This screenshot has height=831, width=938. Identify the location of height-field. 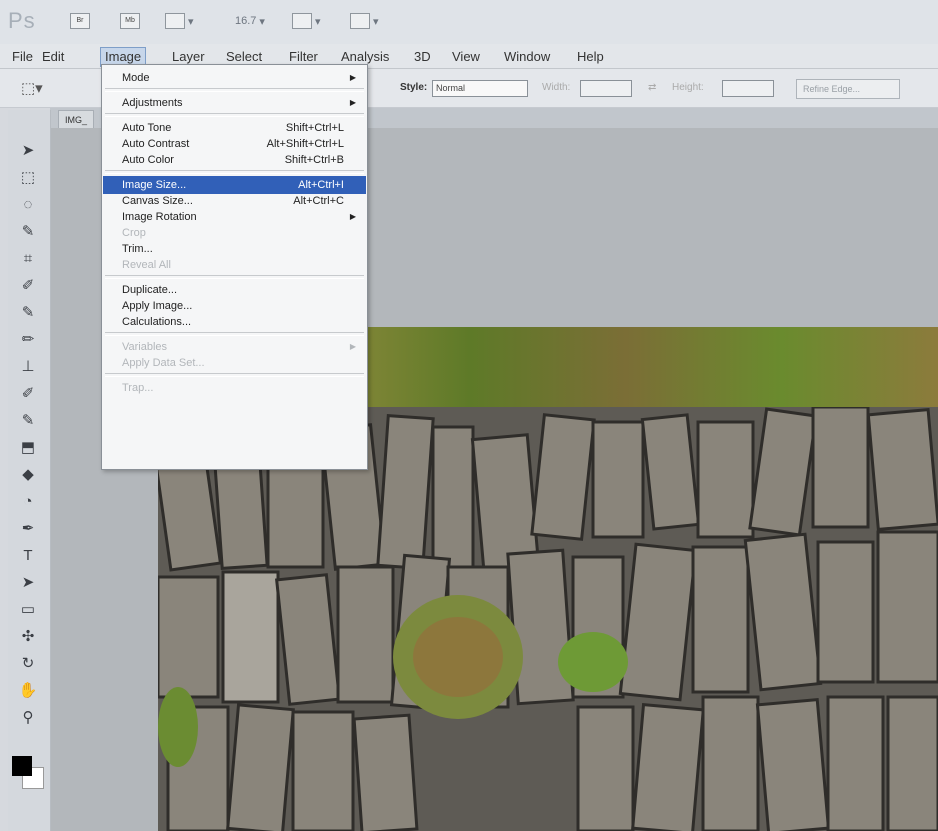
(748, 88).